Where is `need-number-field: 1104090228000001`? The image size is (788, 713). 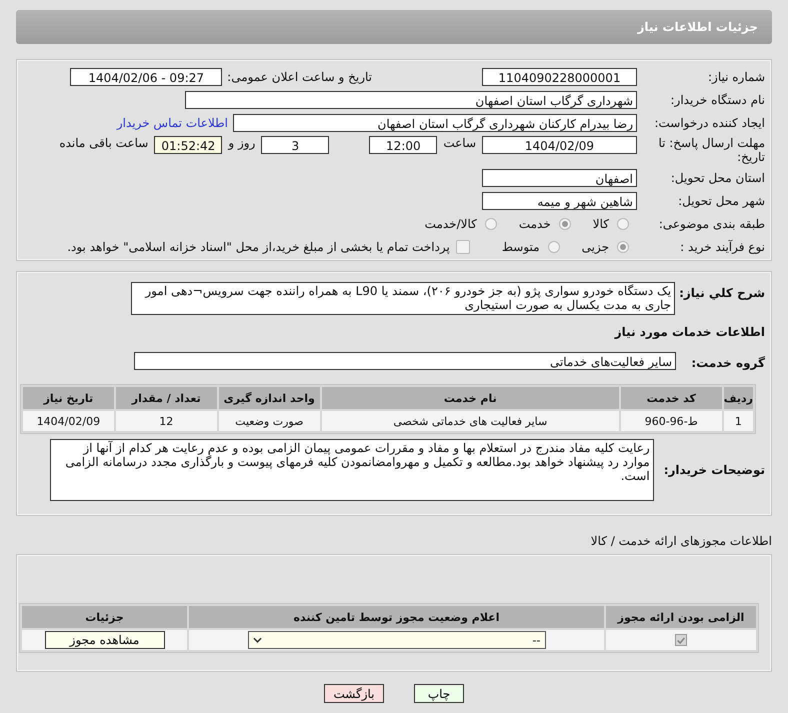
need-number-field: 1104090228000001 is located at coordinates (559, 77).